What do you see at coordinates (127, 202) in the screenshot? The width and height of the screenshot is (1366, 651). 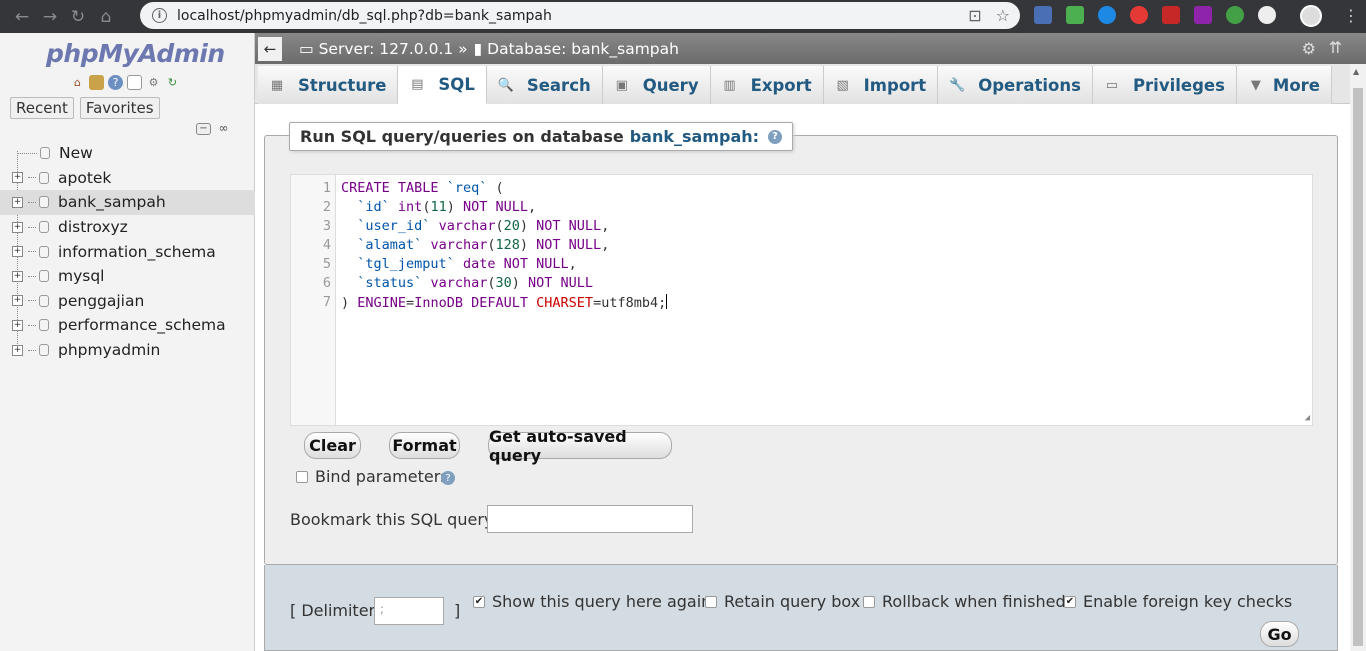 I see `sidebar-item-bank_sampah: + bank_sampah` at bounding box center [127, 202].